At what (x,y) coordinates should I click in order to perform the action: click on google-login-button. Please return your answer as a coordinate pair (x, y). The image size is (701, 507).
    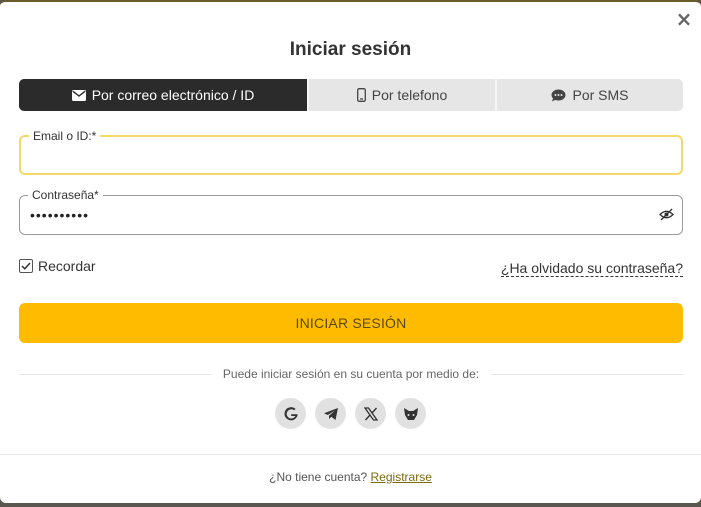
    Looking at the image, I should click on (290, 413).